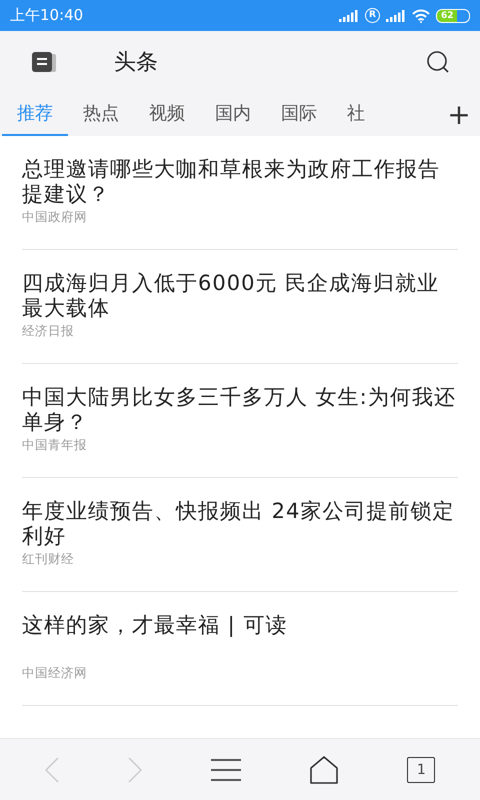  I want to click on article-title: 总理邀请哪些大咖和草根来为政府工作报告提建议？, so click(240, 182).